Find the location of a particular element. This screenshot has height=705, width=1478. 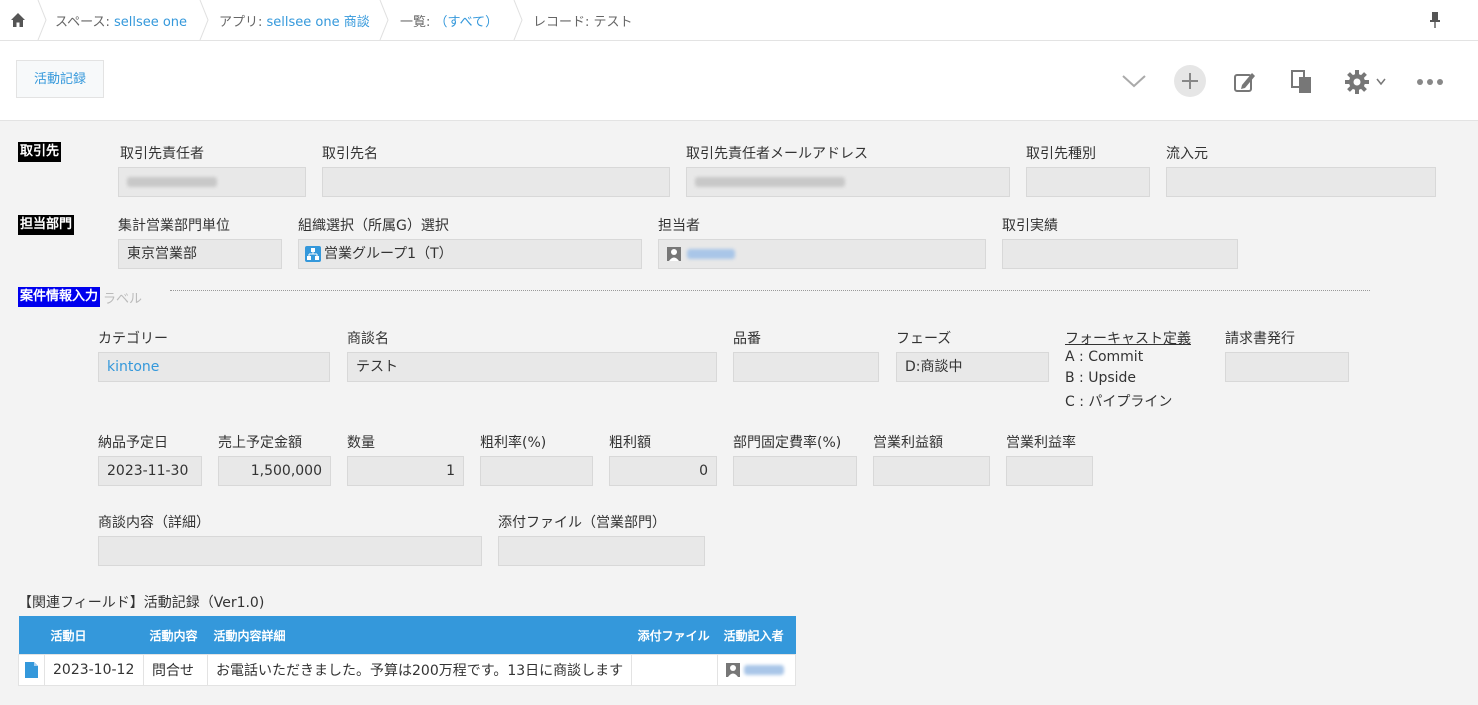

source-label: 流入元 is located at coordinates (1187, 154).